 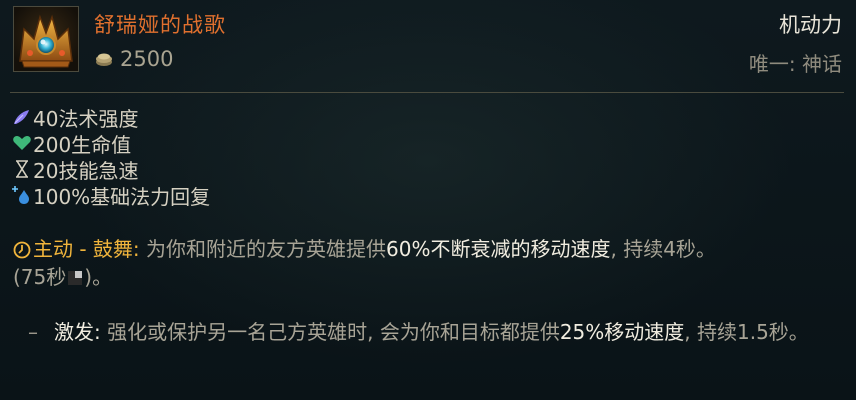 What do you see at coordinates (75, 278) in the screenshot?
I see `cooldown-icon` at bounding box center [75, 278].